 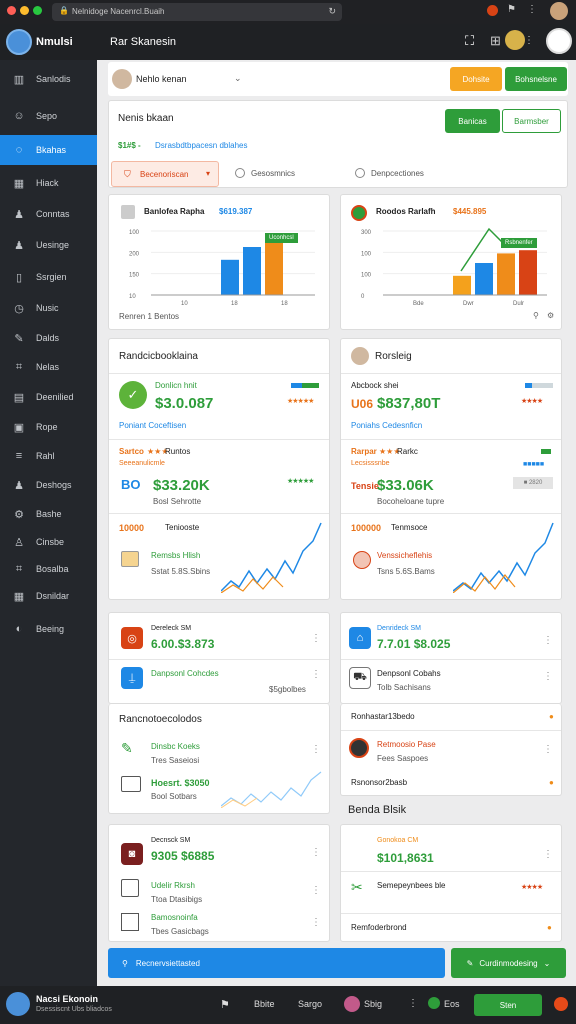 What do you see at coordinates (508, 963) in the screenshot?
I see `secondary-footer-button: ✎ Curdinmodesing ⌄` at bounding box center [508, 963].